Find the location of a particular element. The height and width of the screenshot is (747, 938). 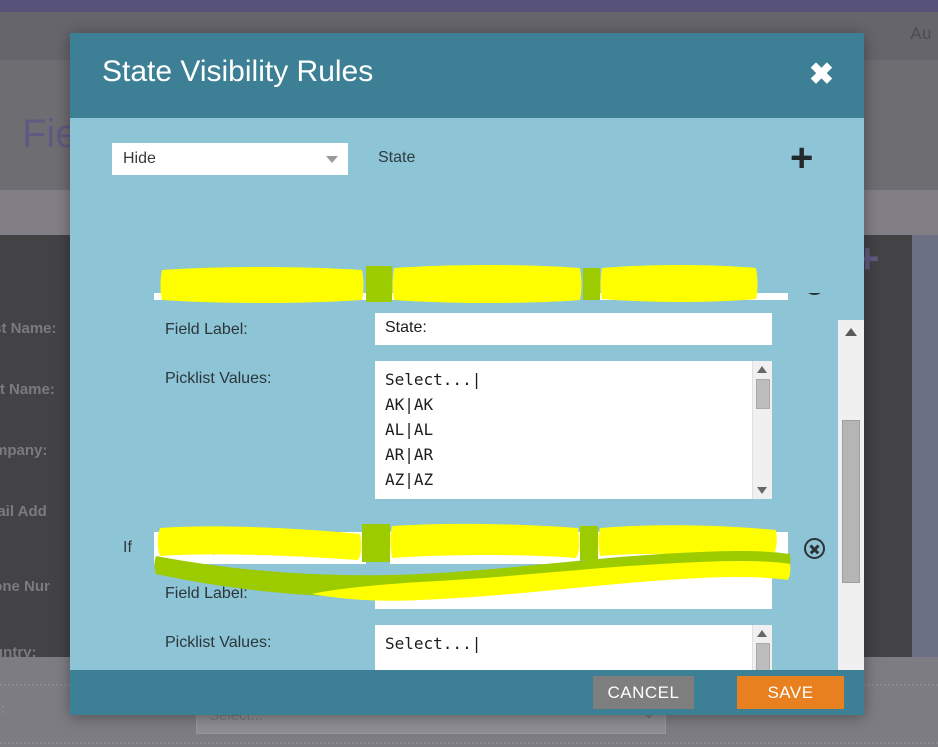

modal-title: State Visibility Rules is located at coordinates (238, 71).